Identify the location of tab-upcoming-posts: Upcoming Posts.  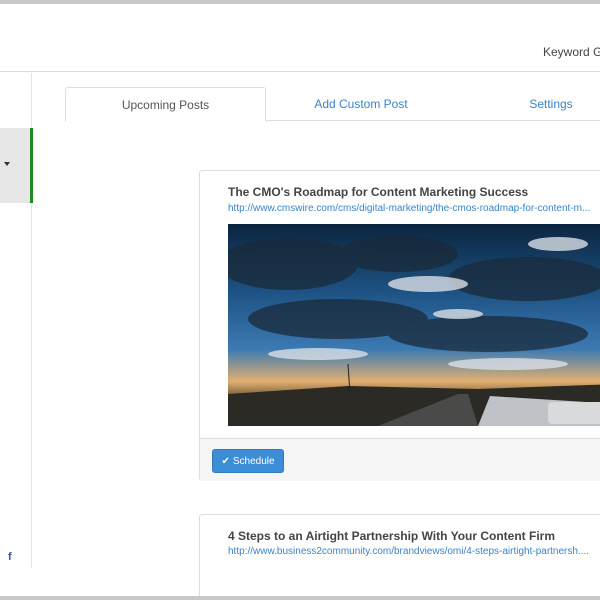
(165, 104).